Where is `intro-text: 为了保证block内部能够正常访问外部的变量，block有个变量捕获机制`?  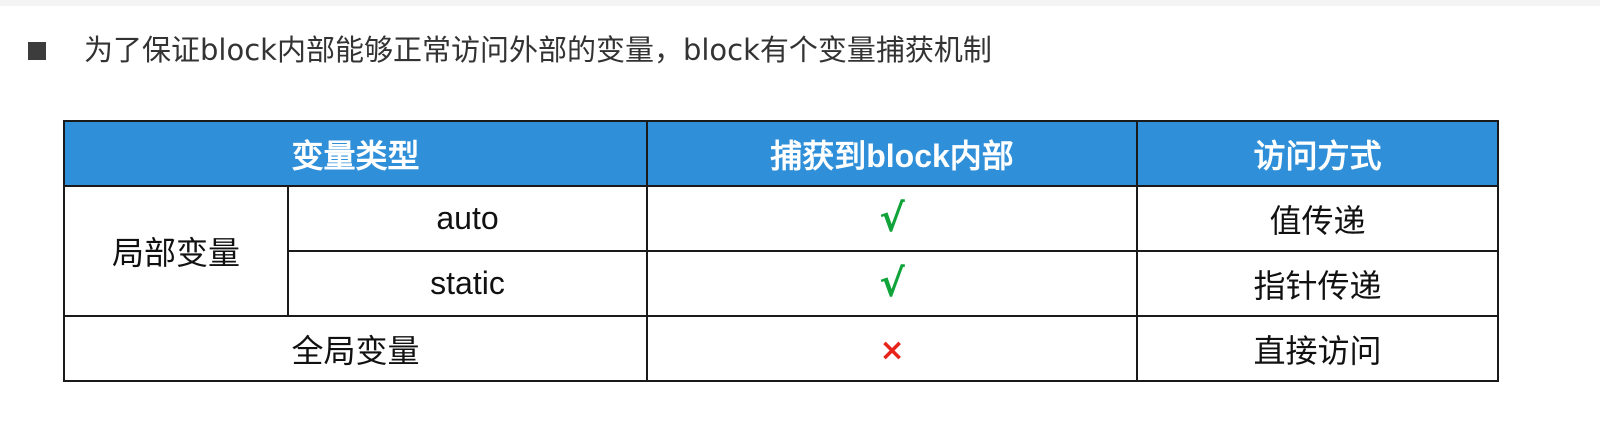 intro-text: 为了保证block内部能够正常访问外部的变量，block有个变量捕获机制 is located at coordinates (538, 50).